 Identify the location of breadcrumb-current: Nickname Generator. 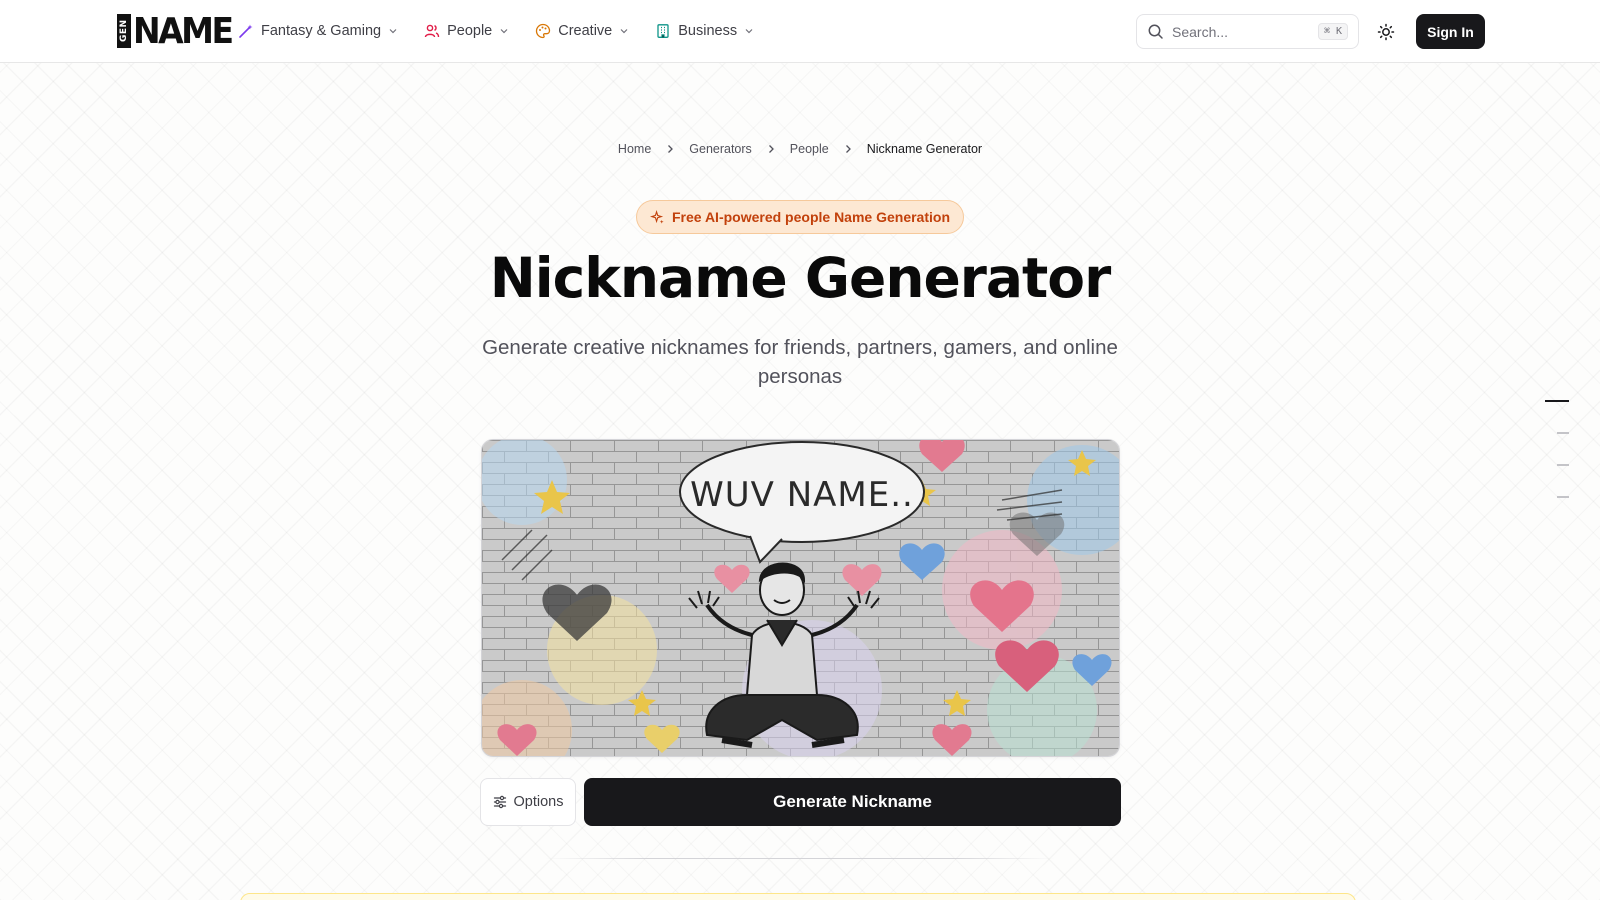
(924, 149).